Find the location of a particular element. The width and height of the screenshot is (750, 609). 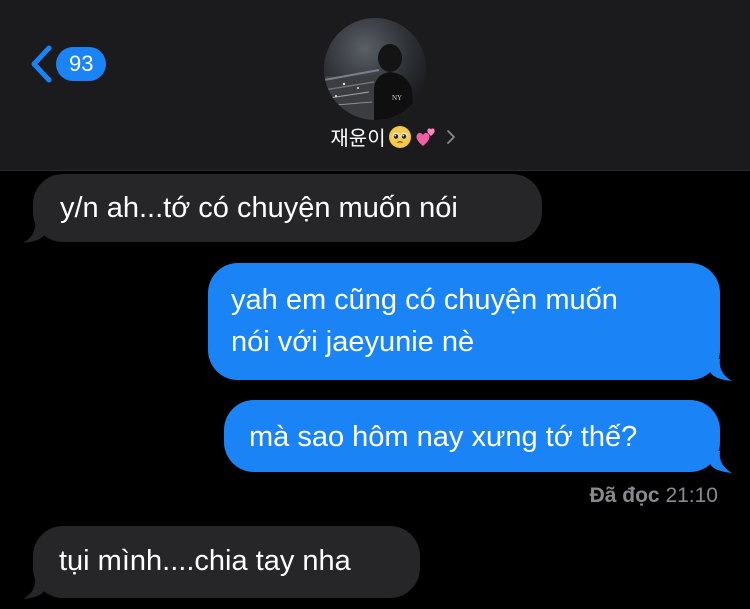

back-button: 93 is located at coordinates (67, 64).